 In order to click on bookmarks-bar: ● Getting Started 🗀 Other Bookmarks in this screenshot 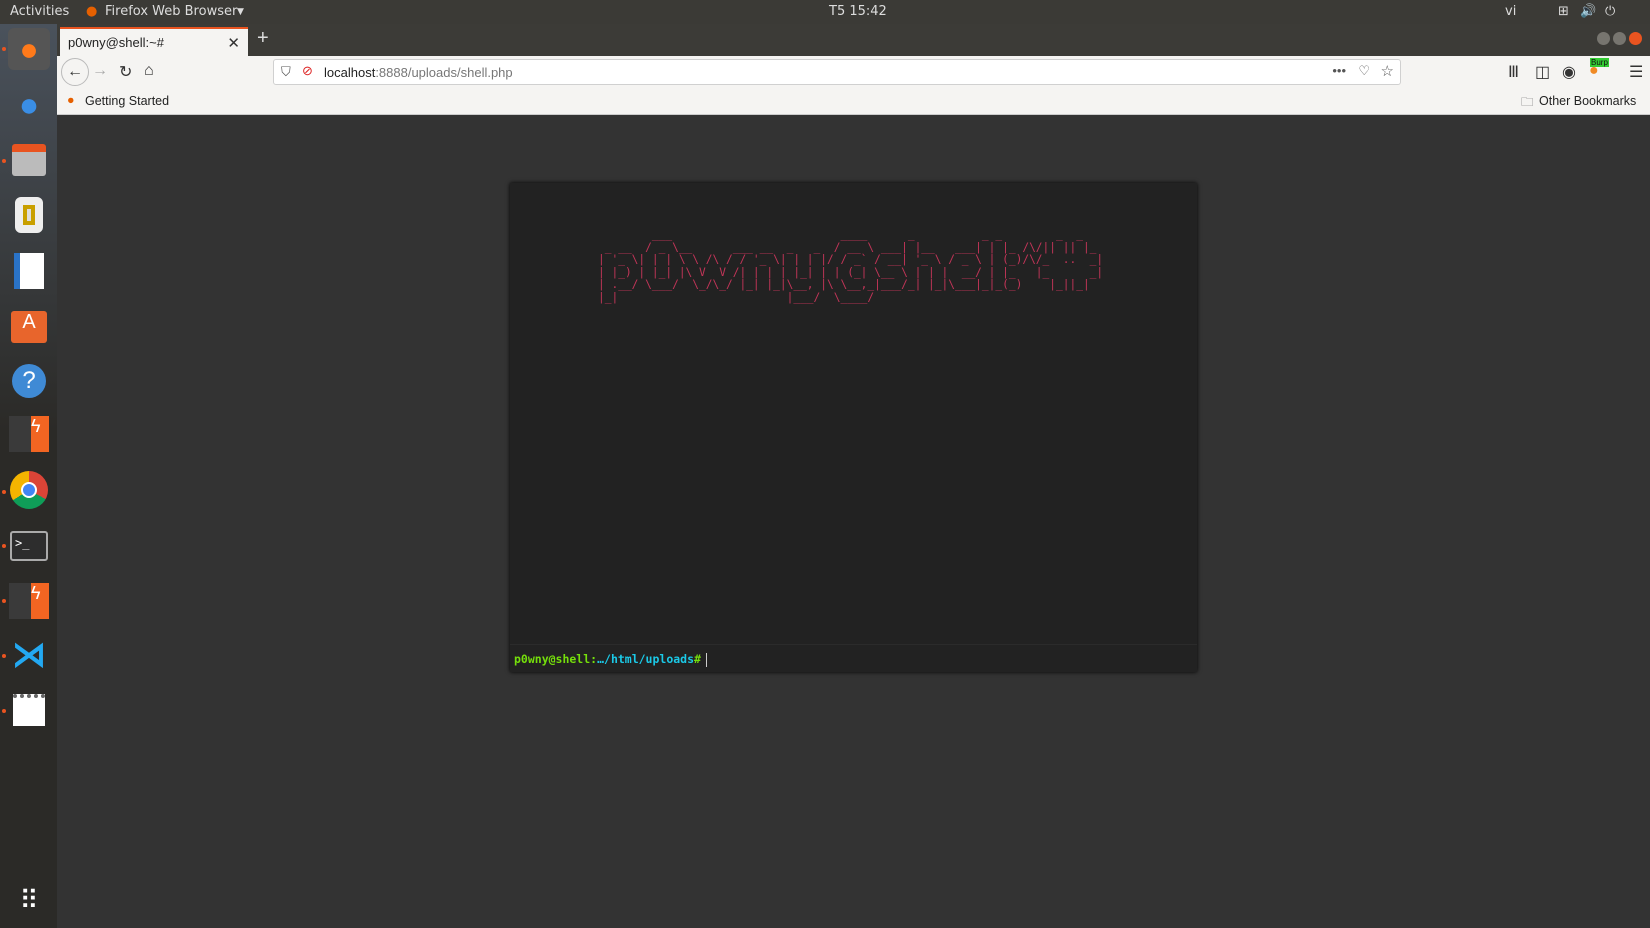, I will do `click(853, 101)`.